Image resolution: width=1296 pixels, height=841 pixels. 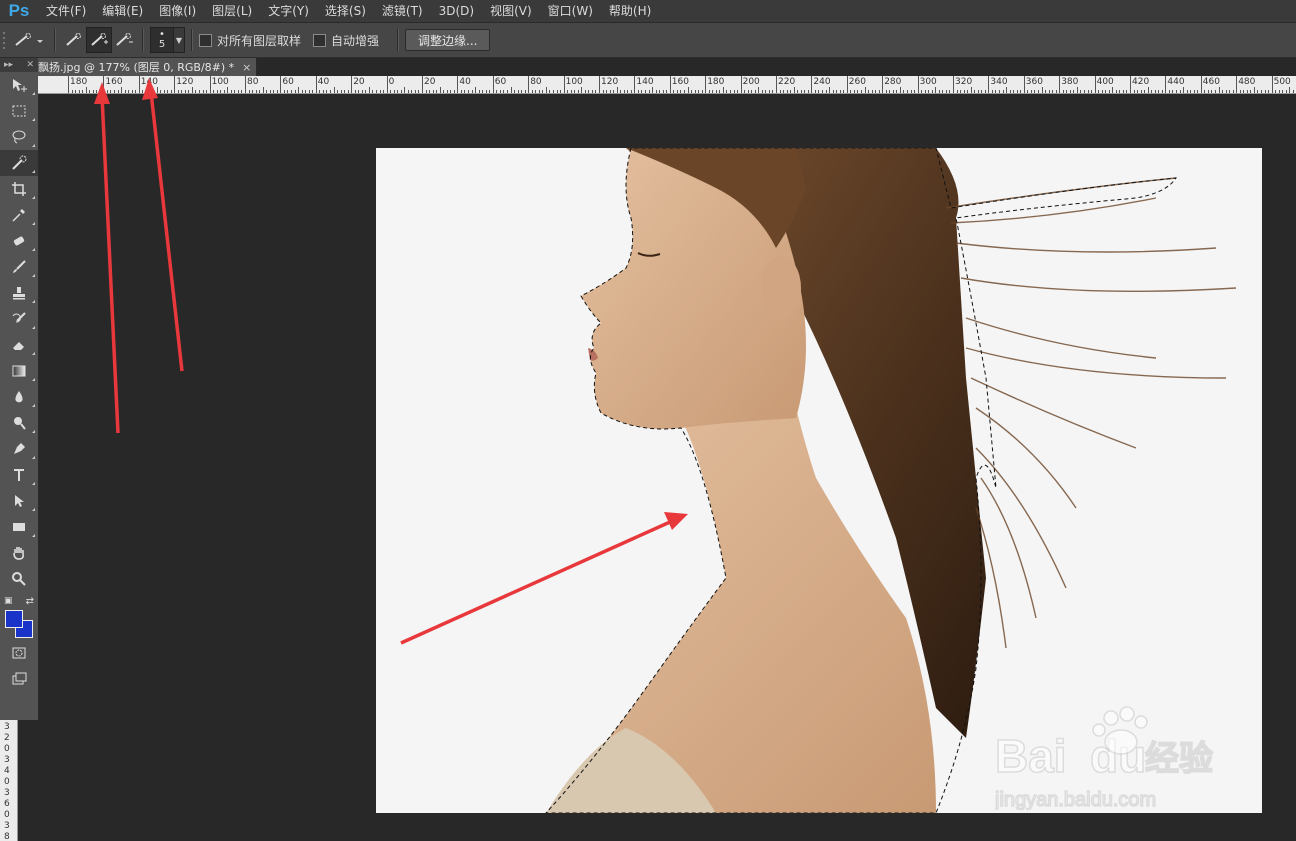 What do you see at coordinates (570, 11) in the screenshot?
I see `menu-window: 窗口(W)` at bounding box center [570, 11].